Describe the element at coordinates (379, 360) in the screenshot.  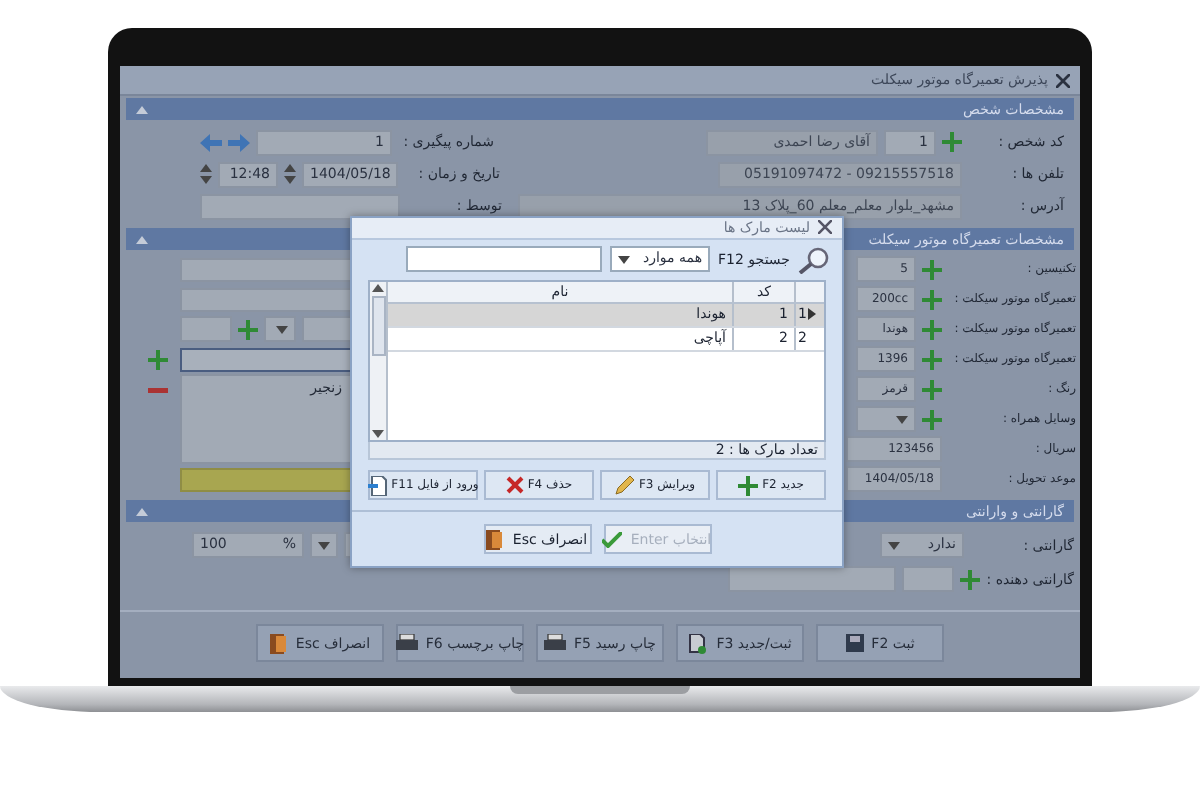
I see `scrollbar` at that location.